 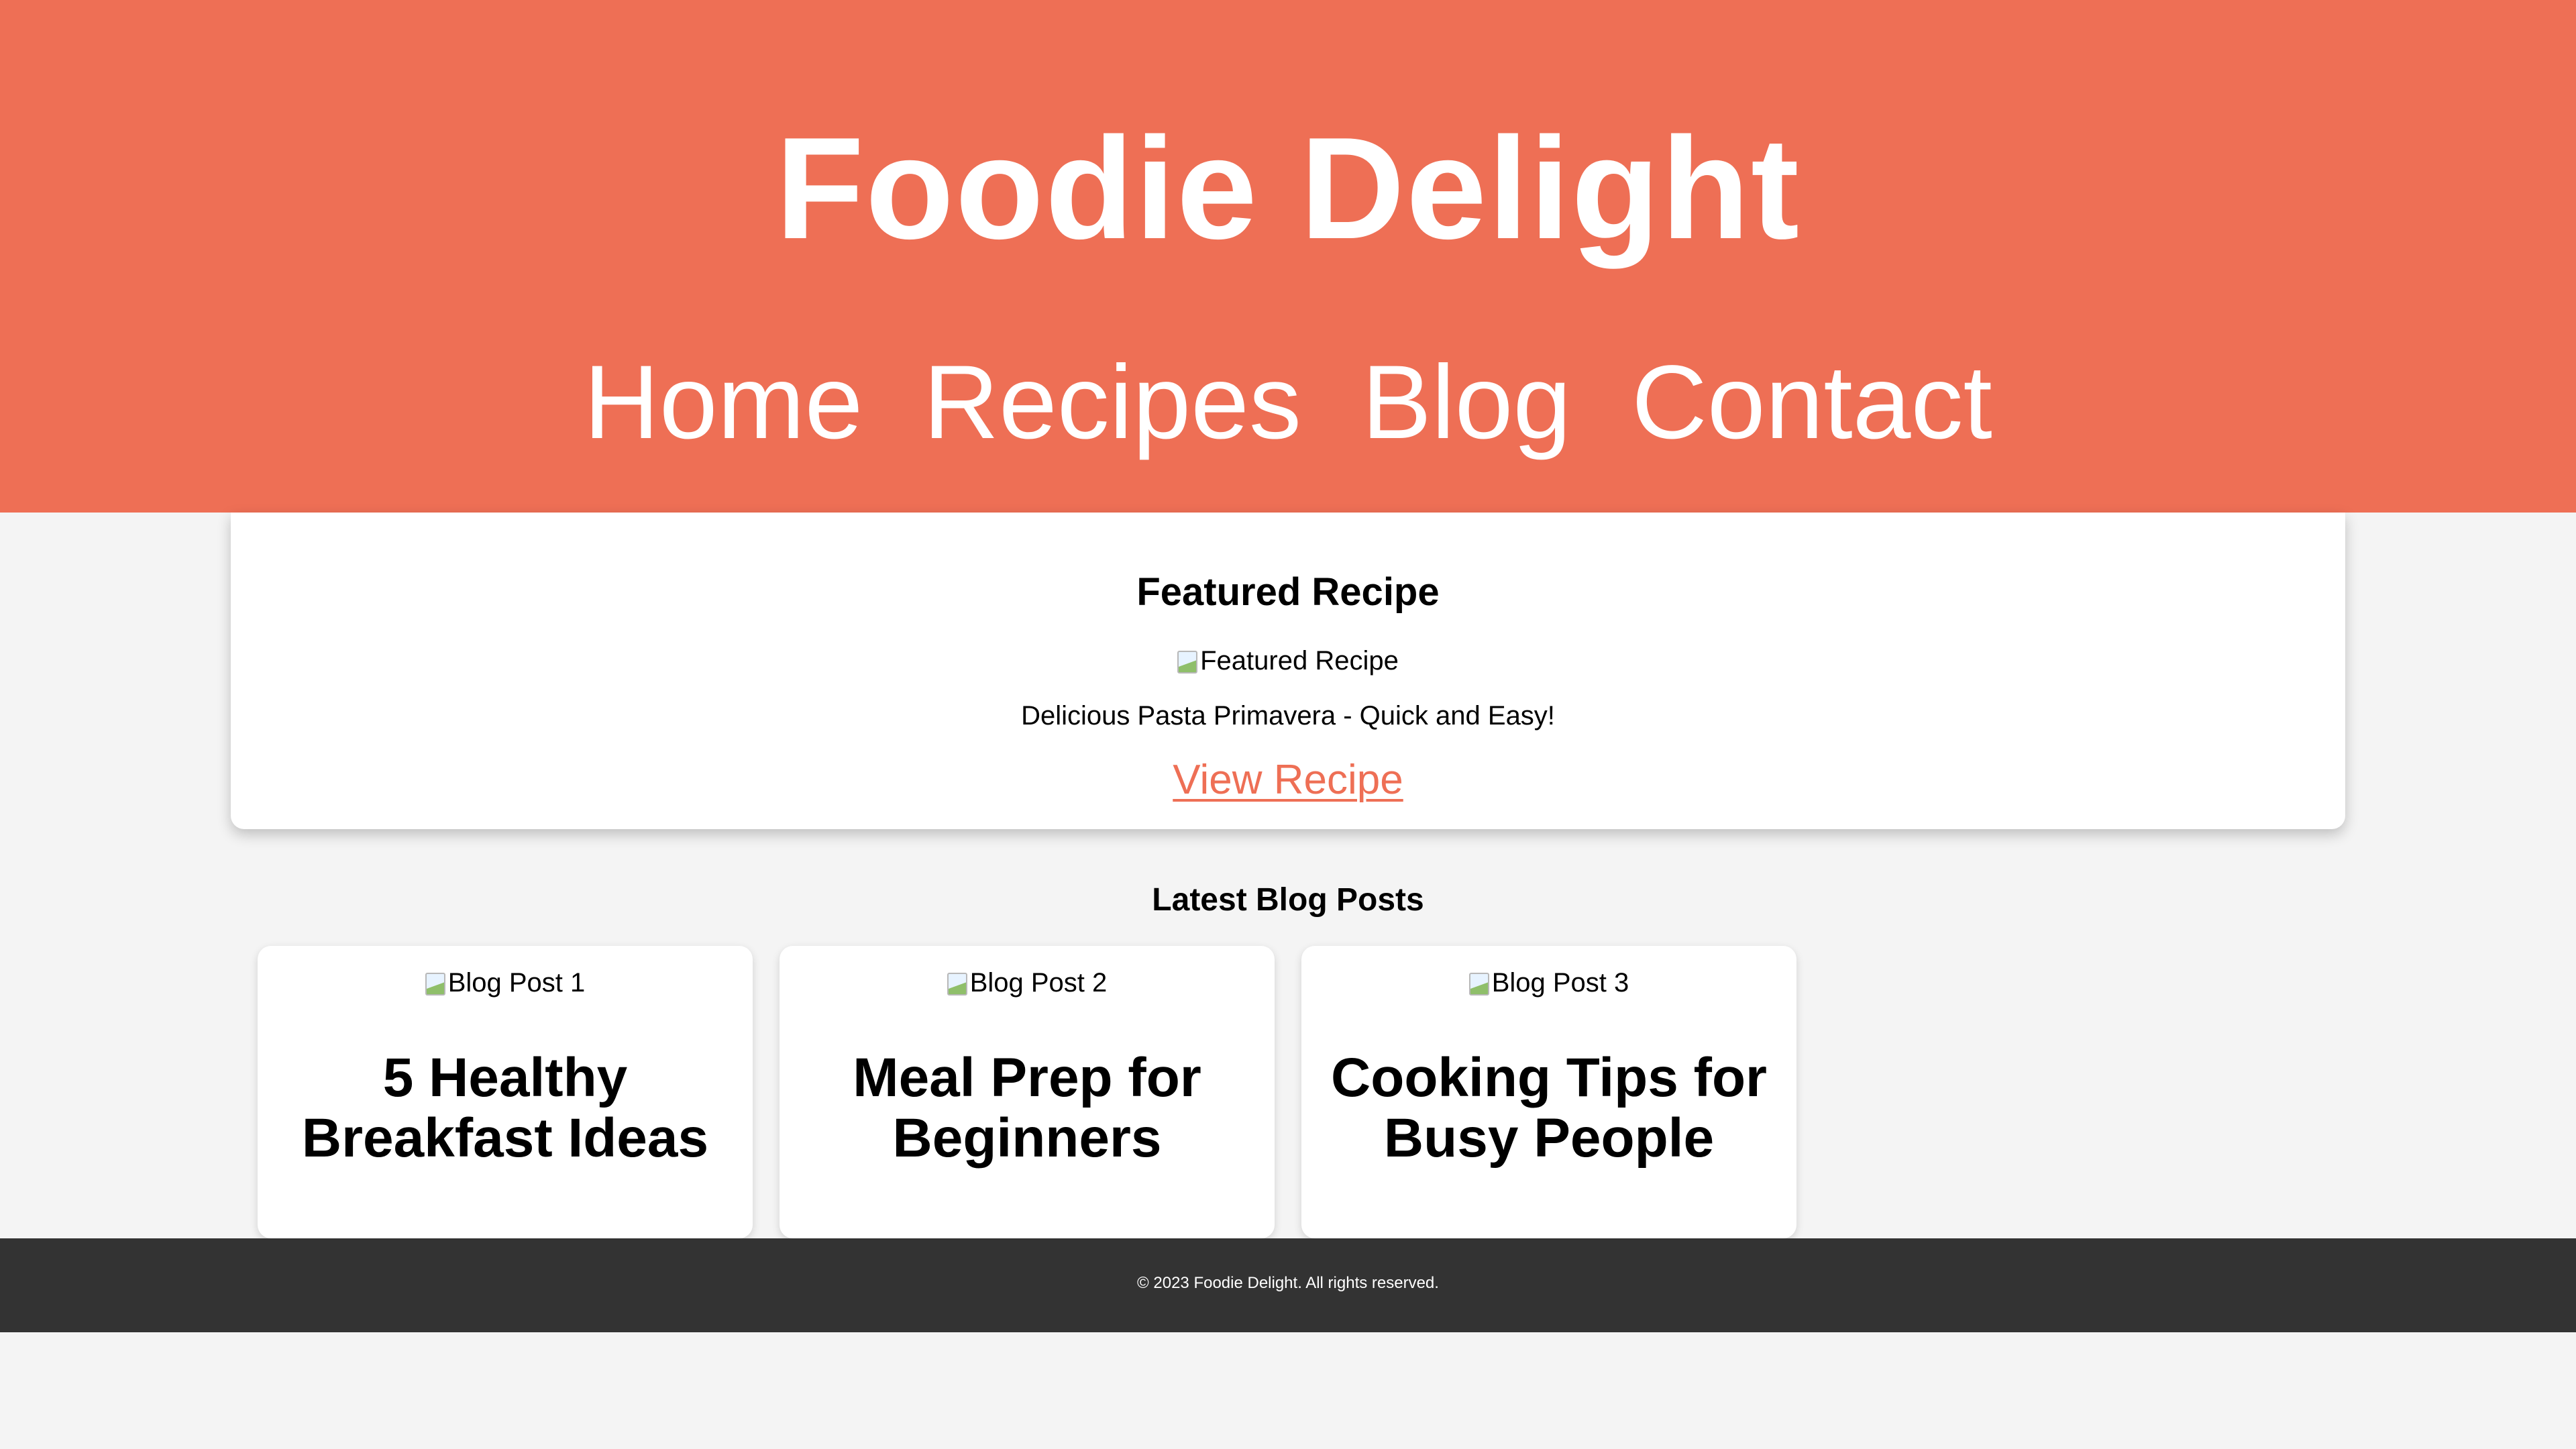 I want to click on featured-recipe-link-wrap: View Recipe, so click(x=1288, y=780).